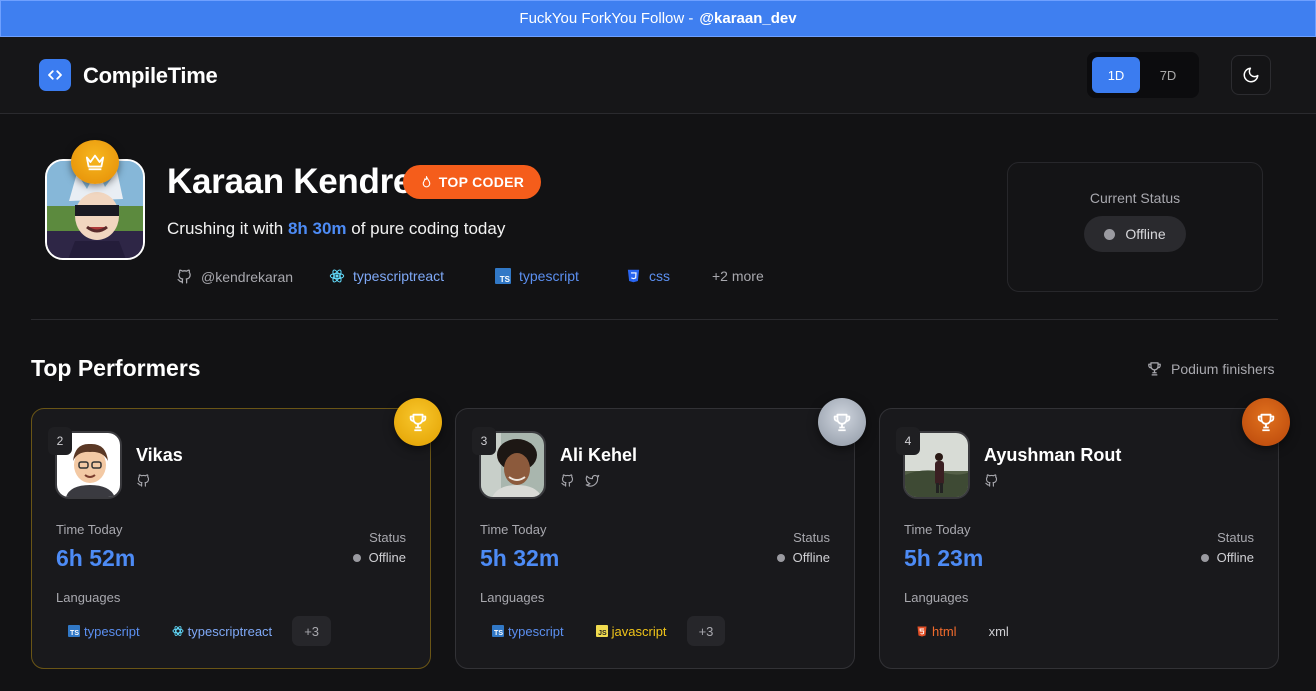 The width and height of the screenshot is (1316, 691). I want to click on html-icon, so click(922, 631).